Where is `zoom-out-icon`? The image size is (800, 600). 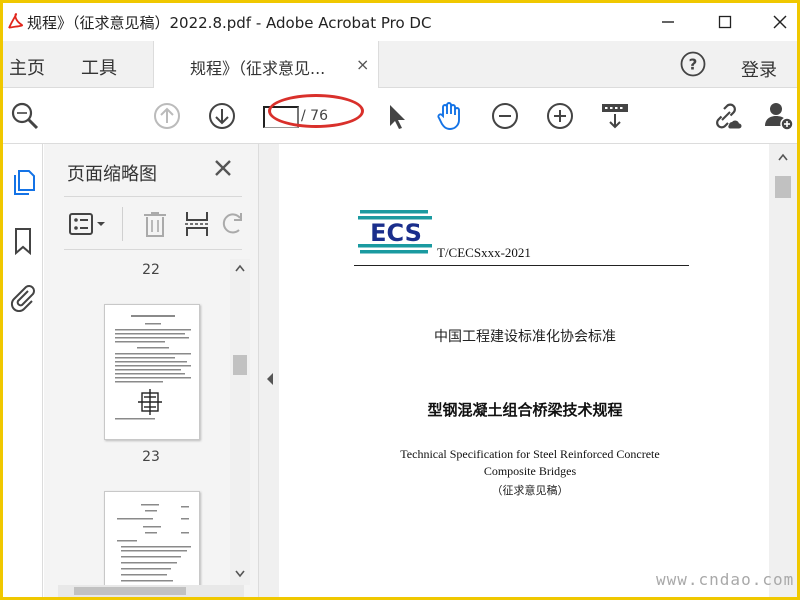 zoom-out-icon is located at coordinates (505, 116).